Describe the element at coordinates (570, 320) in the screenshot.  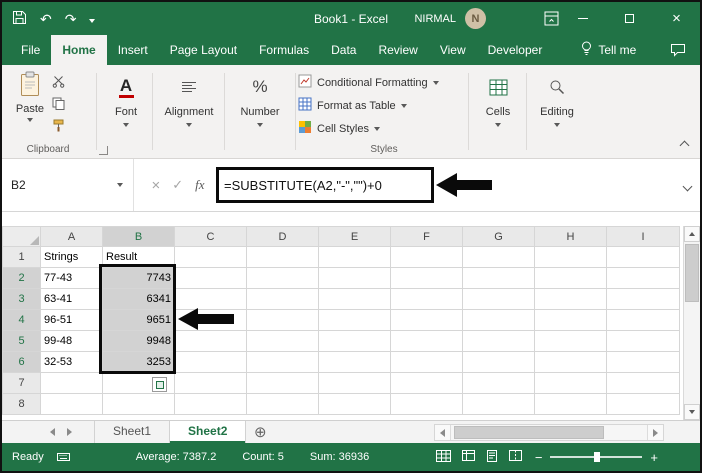
I see `cell-H4` at that location.